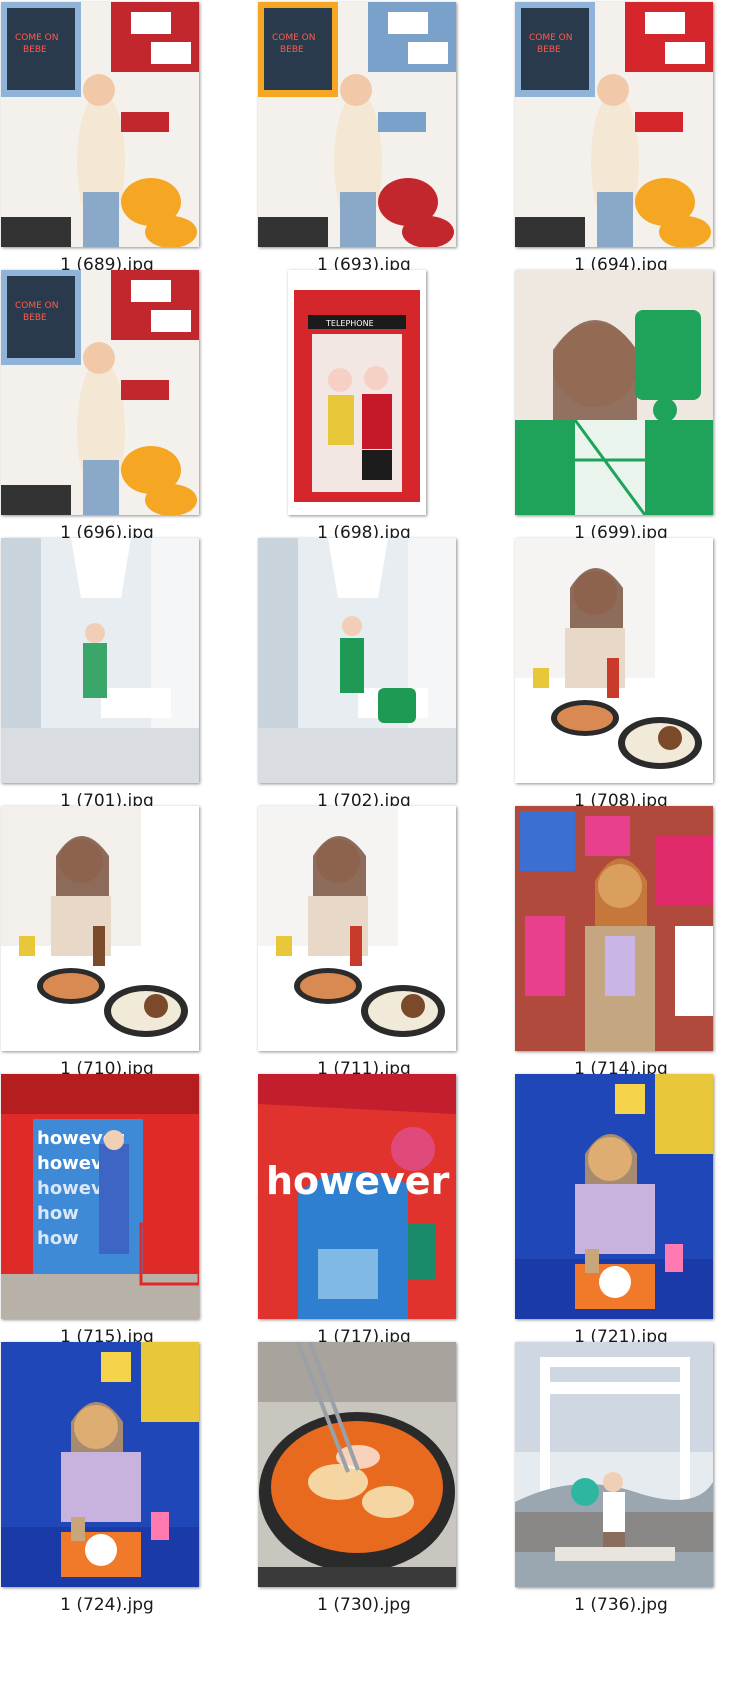  I want to click on file-item: 1 (699).jpg, so click(615, 408).